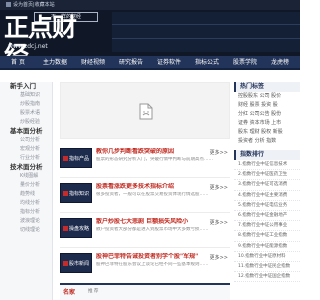 This screenshot has width=320, height=300. I want to click on ranking-item: 2.指数行业中证医药卫生, so click(267, 175).